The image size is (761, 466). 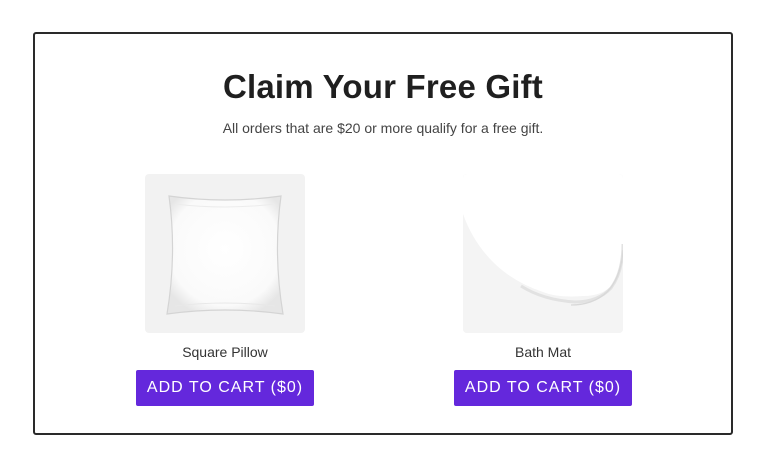 I want to click on product-card-bath-mat: Bath Mat ADD TO CART ($0), so click(x=543, y=290).